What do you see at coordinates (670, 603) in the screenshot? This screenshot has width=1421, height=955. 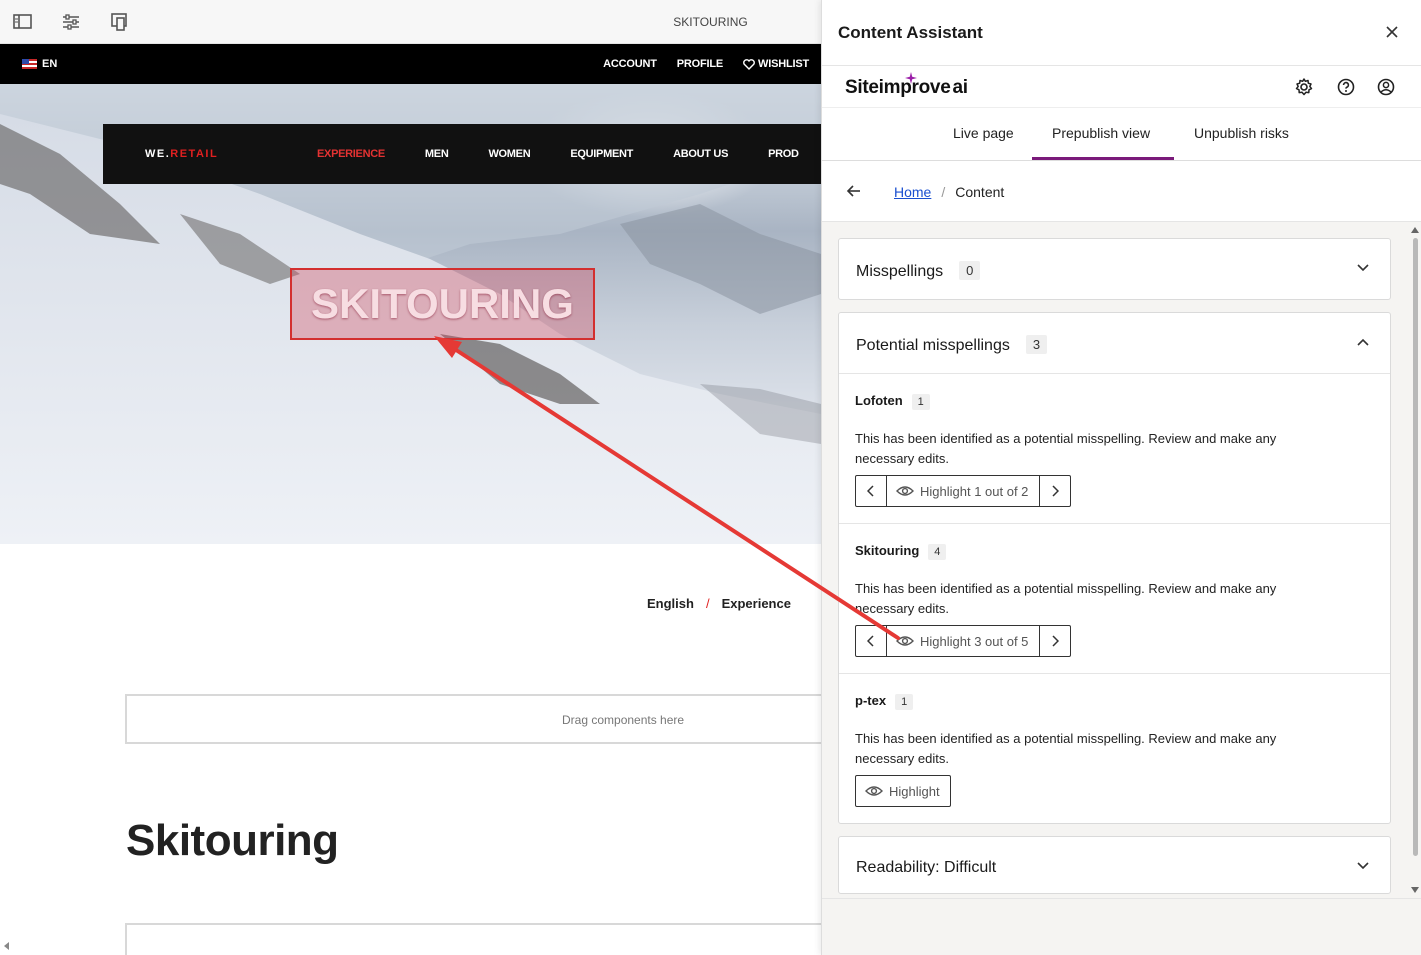 I see `breadcrumb-english: English` at bounding box center [670, 603].